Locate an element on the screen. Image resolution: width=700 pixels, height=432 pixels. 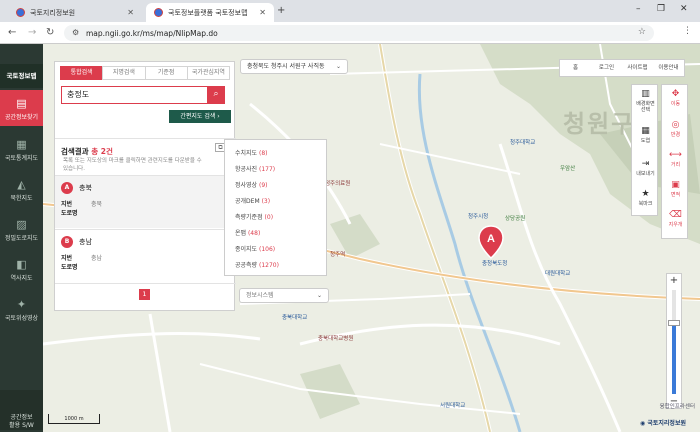
quick-map-search-button: 간편지도 검색 › is located at coordinates (200, 116).